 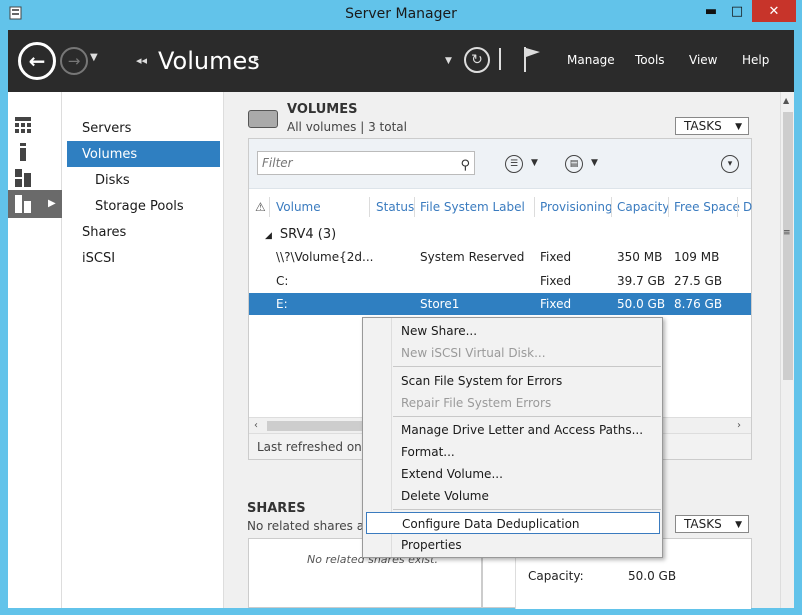 I want to click on column-volume: Volume, so click(x=298, y=207).